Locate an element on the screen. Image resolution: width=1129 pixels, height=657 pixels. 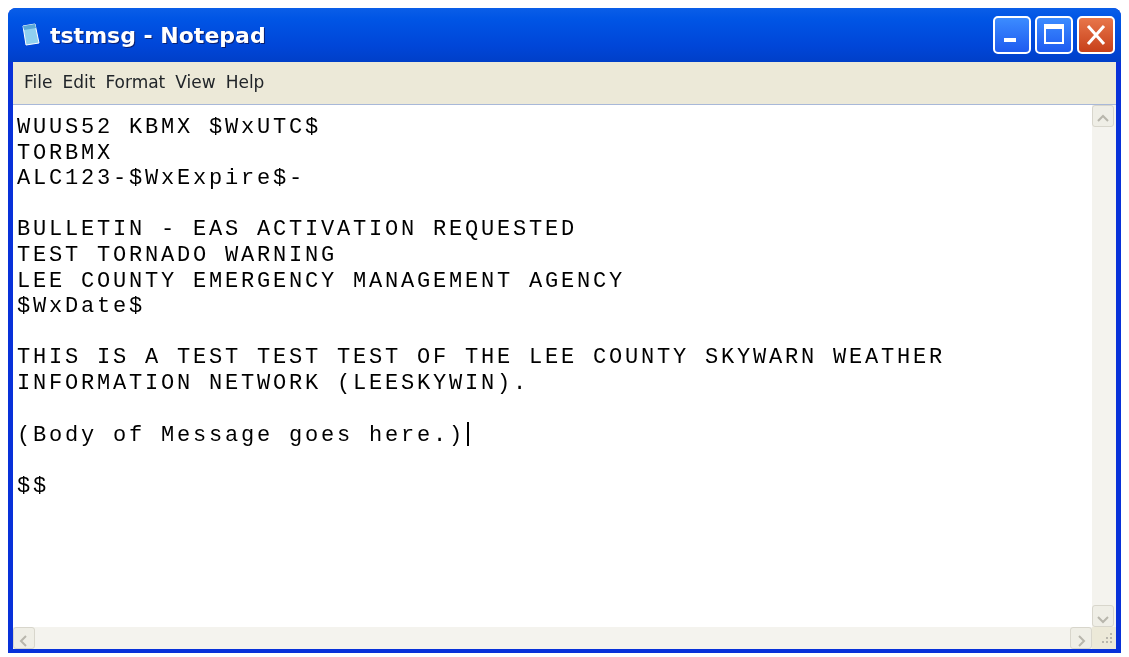
text-line: ALC123-$WxExpire$- is located at coordinates (161, 179).